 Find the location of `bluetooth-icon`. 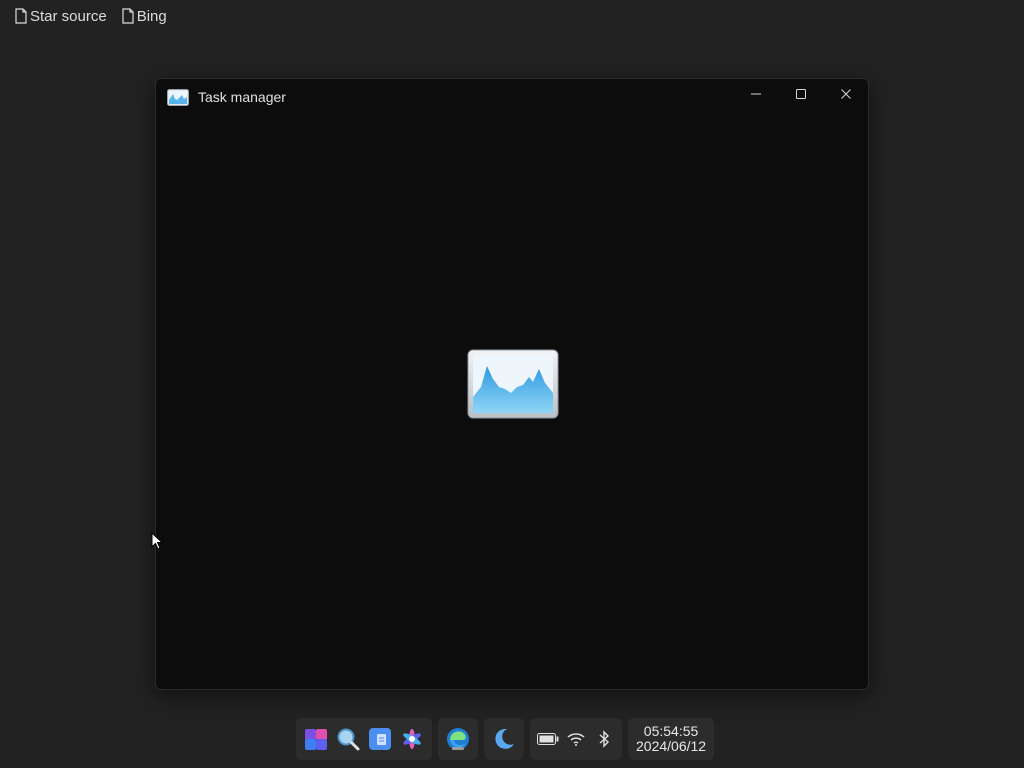

bluetooth-icon is located at coordinates (604, 739).